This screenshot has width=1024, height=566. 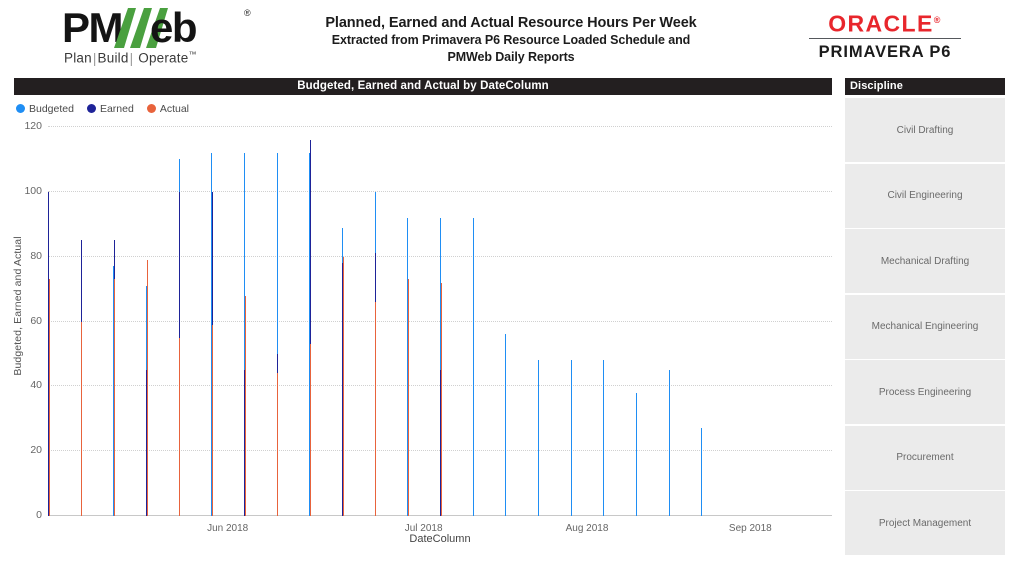 I want to click on y-axis-tick-label: 20, so click(x=36, y=450).